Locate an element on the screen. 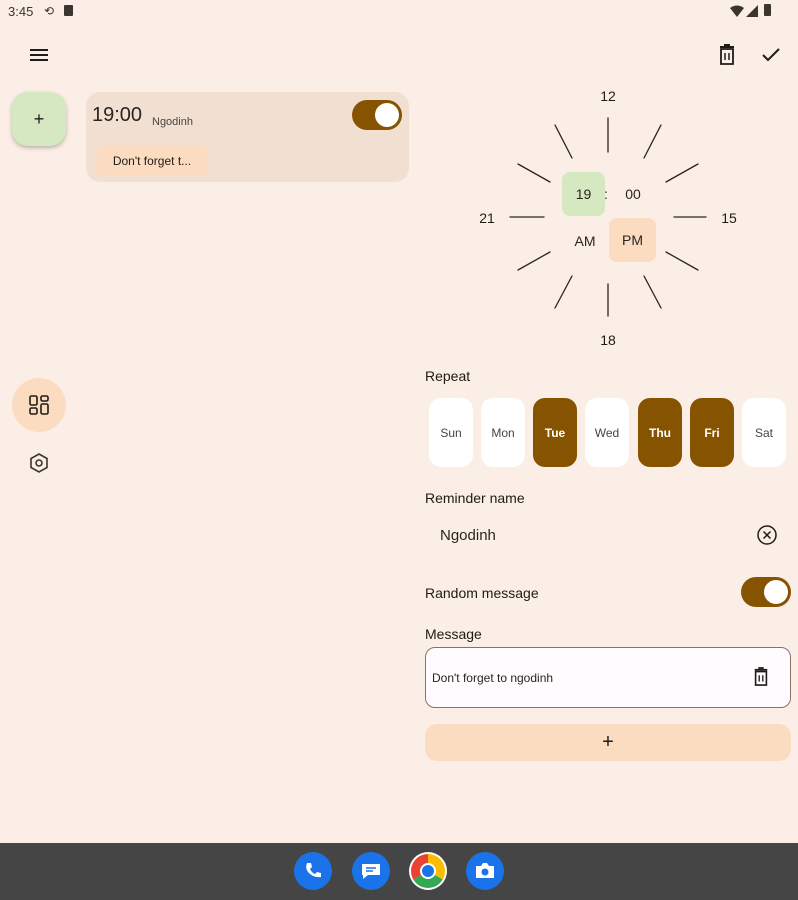 The image size is (798, 900). phone-app-icon is located at coordinates (313, 871).